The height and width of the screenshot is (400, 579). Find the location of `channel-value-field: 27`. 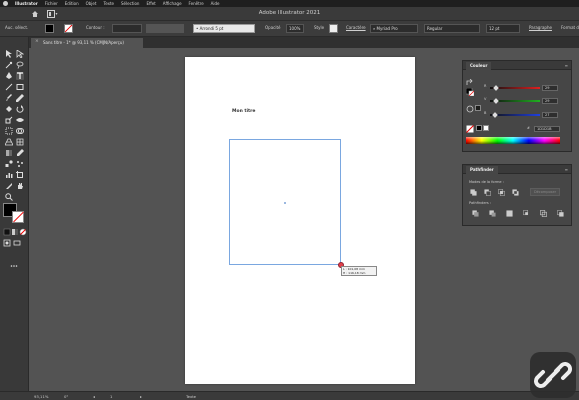

channel-value-field: 27 is located at coordinates (550, 115).